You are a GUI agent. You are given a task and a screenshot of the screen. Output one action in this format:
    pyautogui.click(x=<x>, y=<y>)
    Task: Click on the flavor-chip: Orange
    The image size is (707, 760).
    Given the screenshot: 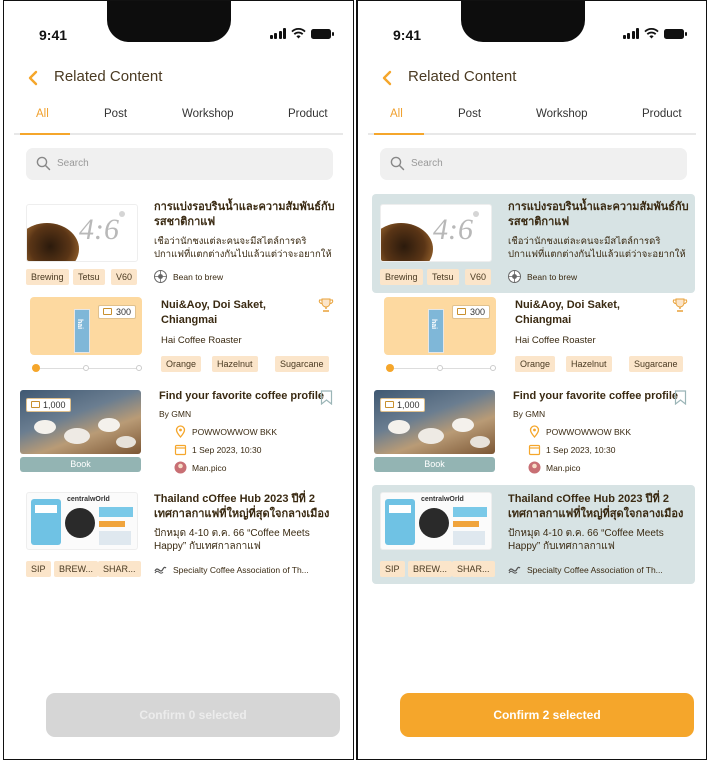 What is the action you would take?
    pyautogui.click(x=181, y=364)
    